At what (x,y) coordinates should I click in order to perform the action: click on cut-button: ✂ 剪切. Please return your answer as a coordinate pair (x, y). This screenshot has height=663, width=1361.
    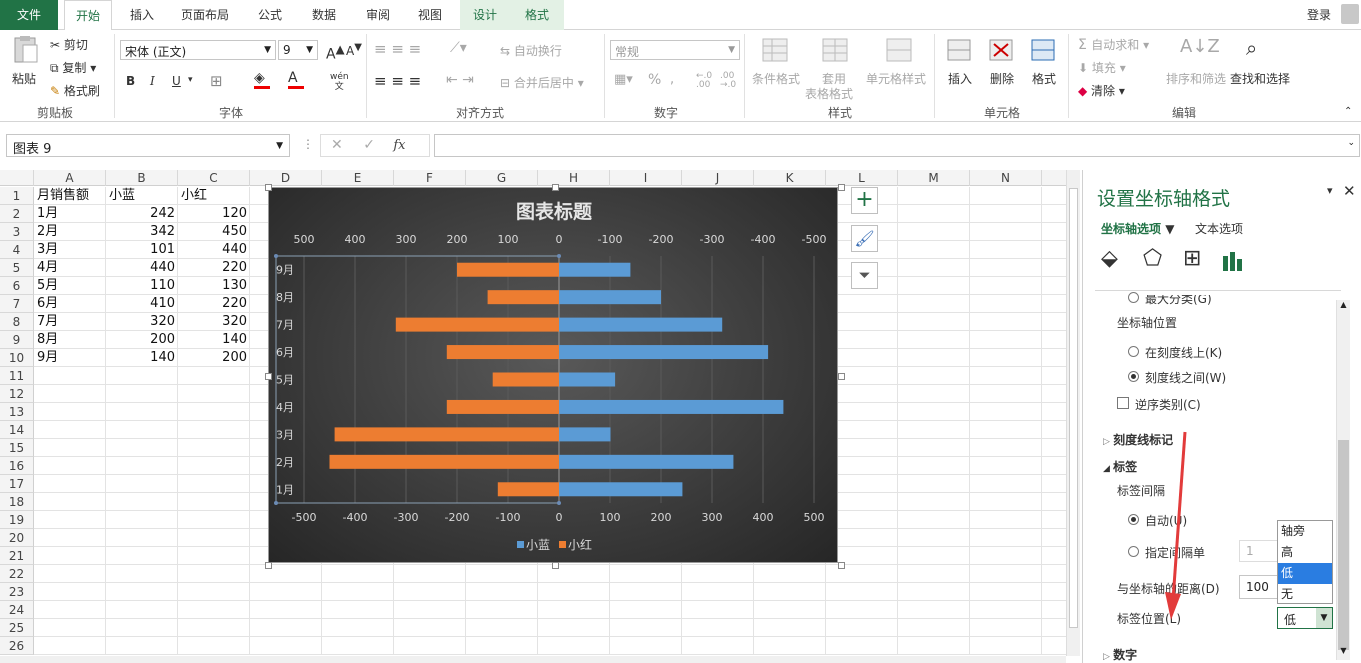
    Looking at the image, I should click on (69, 44).